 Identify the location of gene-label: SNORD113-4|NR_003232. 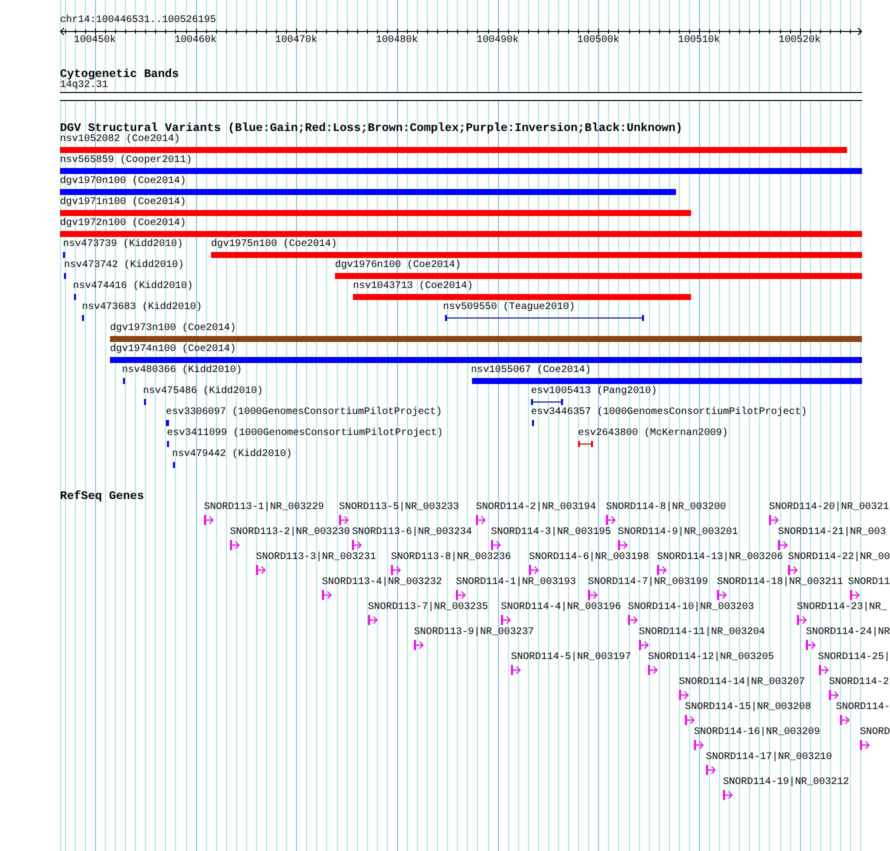
(382, 583).